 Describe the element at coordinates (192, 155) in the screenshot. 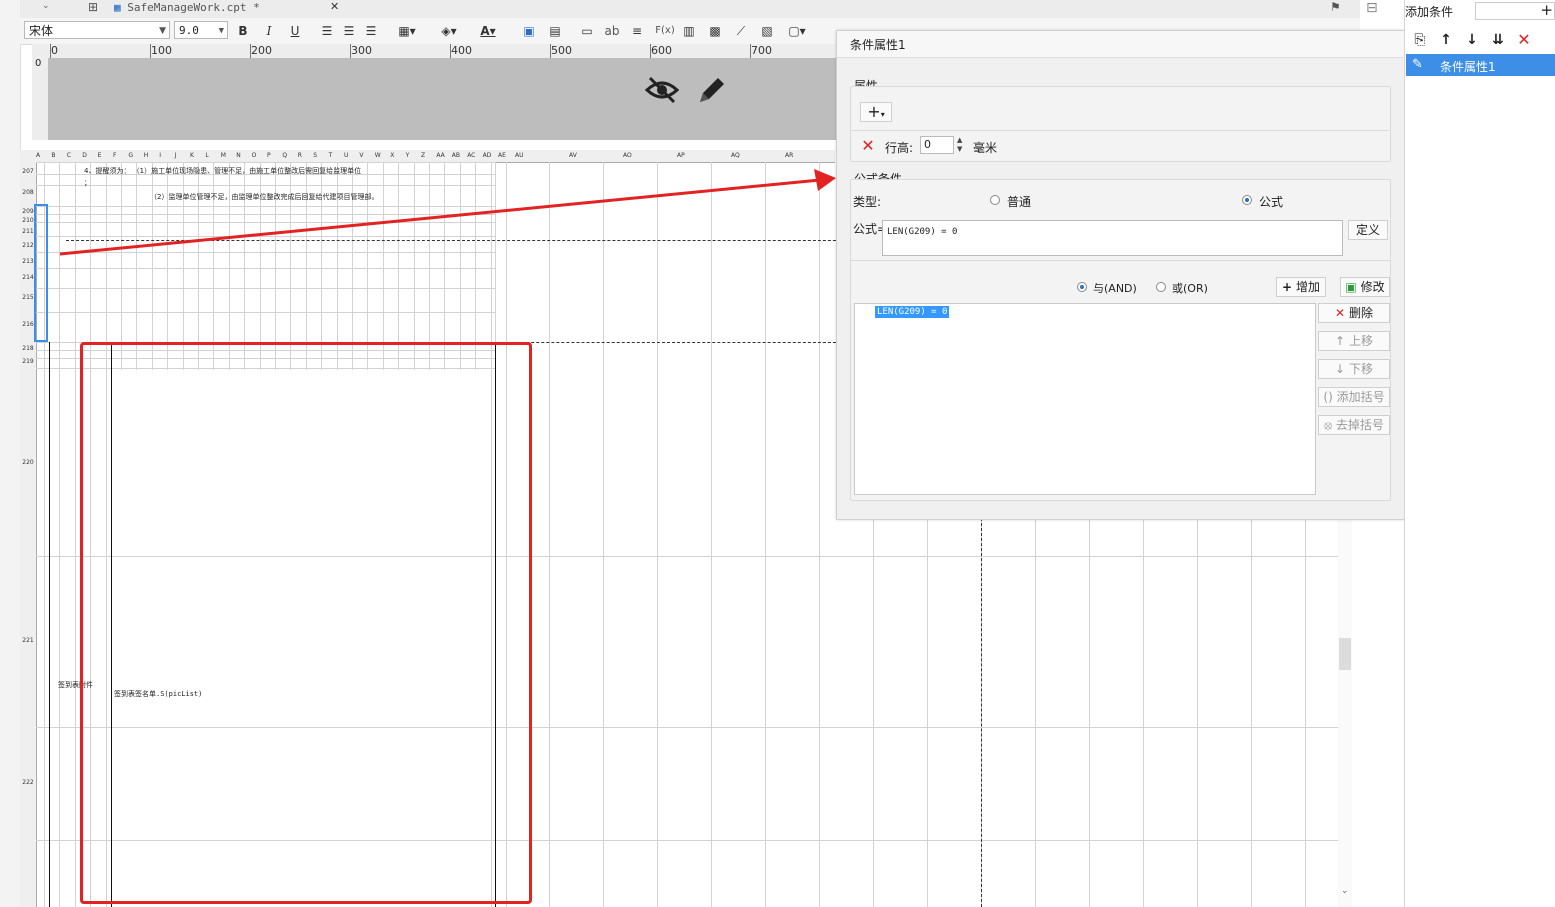

I see `column-header: K` at that location.